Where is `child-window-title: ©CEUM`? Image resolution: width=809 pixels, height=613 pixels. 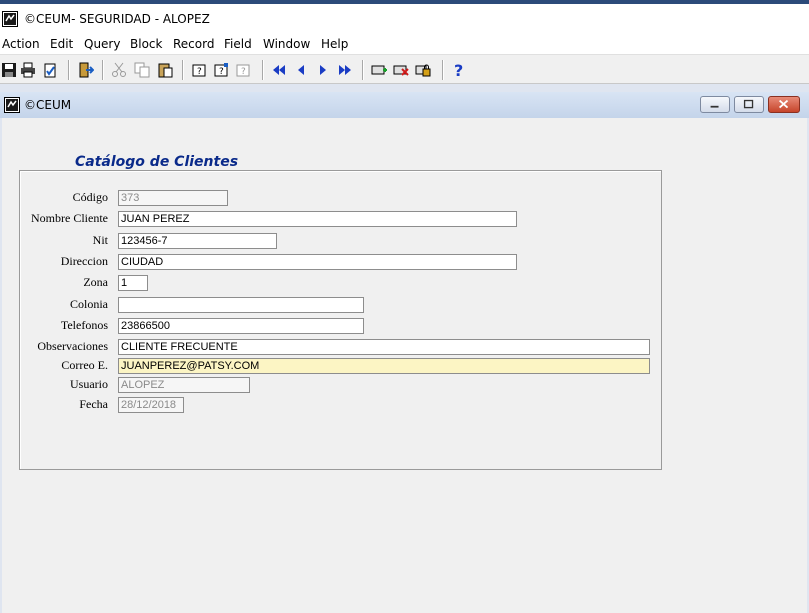 child-window-title: ©CEUM is located at coordinates (48, 105).